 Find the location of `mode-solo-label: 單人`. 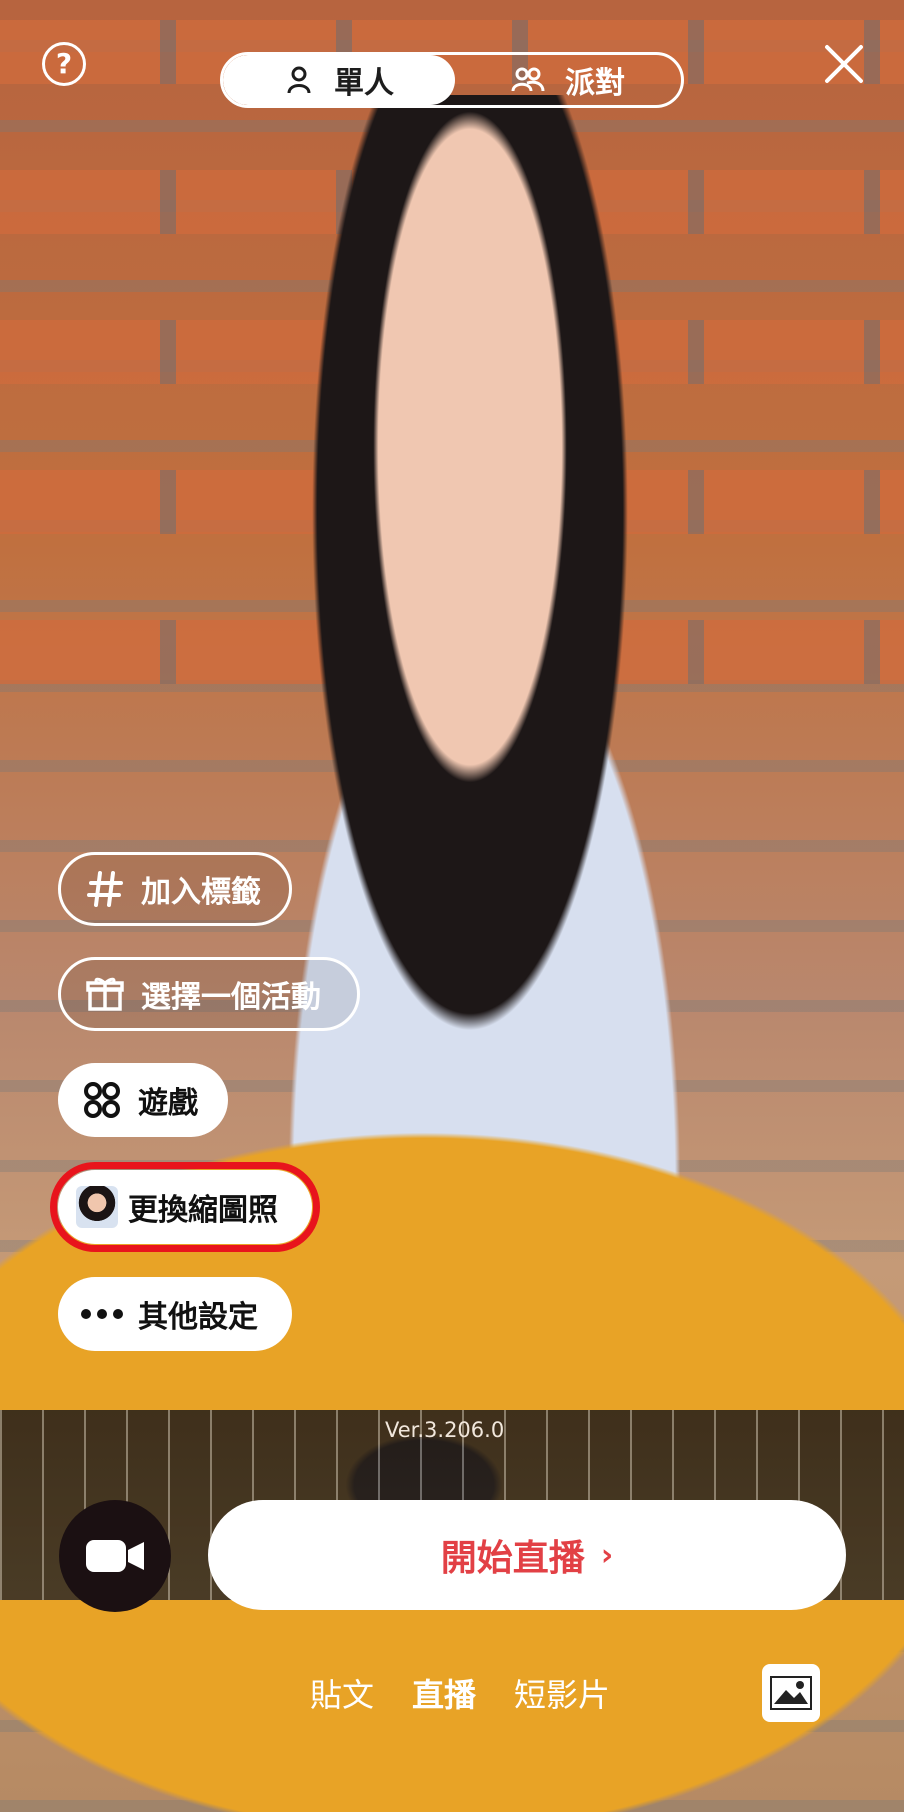

mode-solo-label: 單人 is located at coordinates (364, 83).